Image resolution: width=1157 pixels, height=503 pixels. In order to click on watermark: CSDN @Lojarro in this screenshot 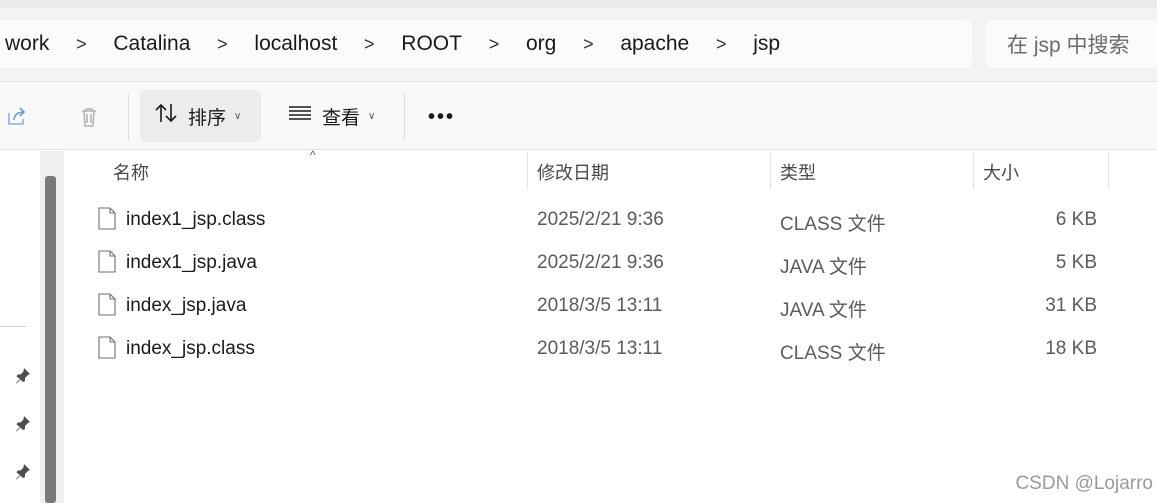, I will do `click(1084, 483)`.